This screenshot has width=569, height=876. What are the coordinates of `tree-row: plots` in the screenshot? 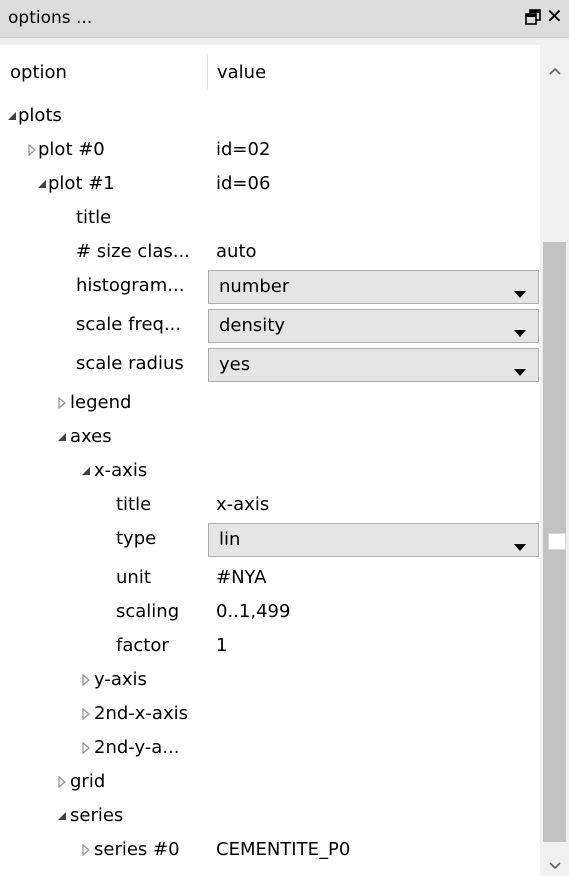 It's located at (270, 116).